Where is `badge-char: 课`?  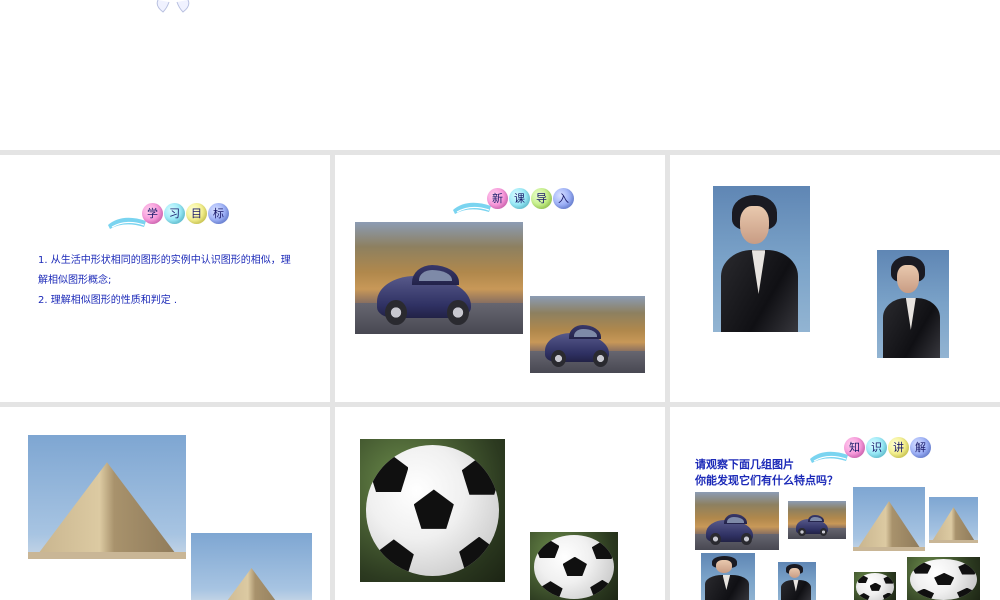
badge-char: 课 is located at coordinates (519, 198).